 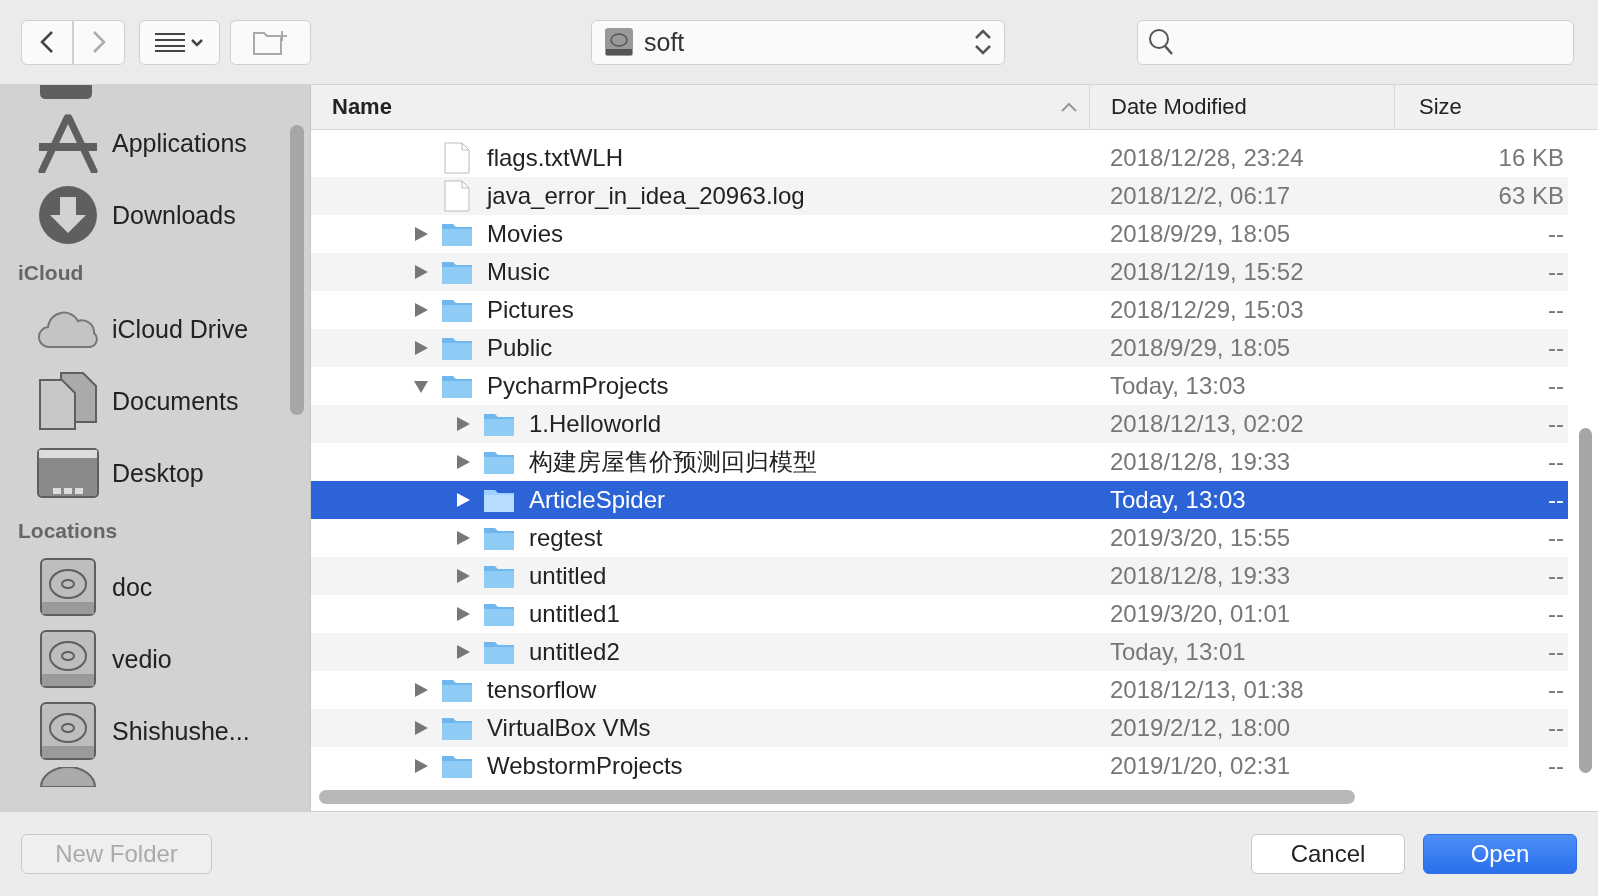 What do you see at coordinates (700, 107) in the screenshot?
I see `column-header: Name` at bounding box center [700, 107].